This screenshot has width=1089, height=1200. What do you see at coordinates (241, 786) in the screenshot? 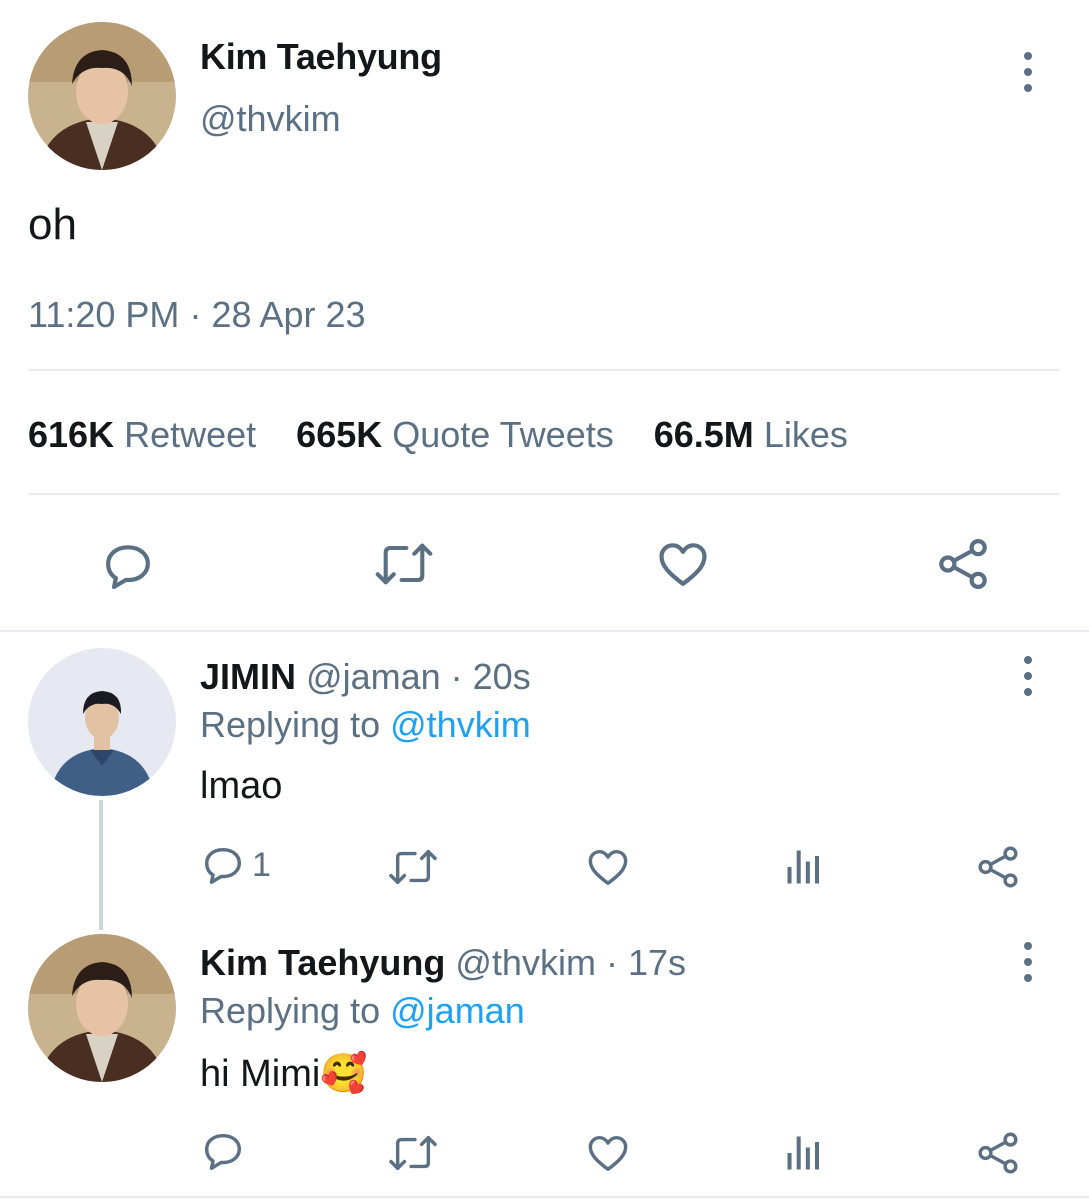
I see `reply-text: lmao` at bounding box center [241, 786].